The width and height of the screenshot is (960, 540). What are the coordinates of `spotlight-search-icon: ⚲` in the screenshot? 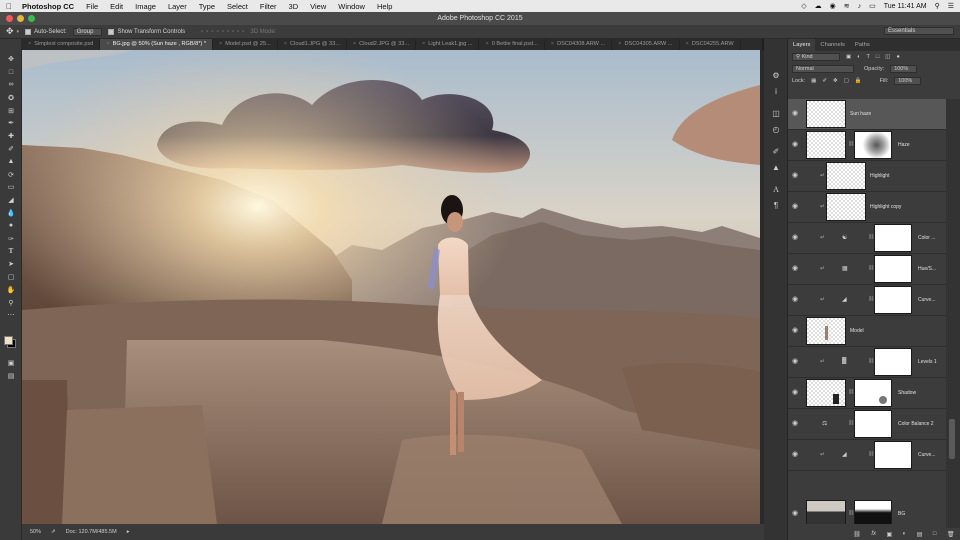 It's located at (937, 6).